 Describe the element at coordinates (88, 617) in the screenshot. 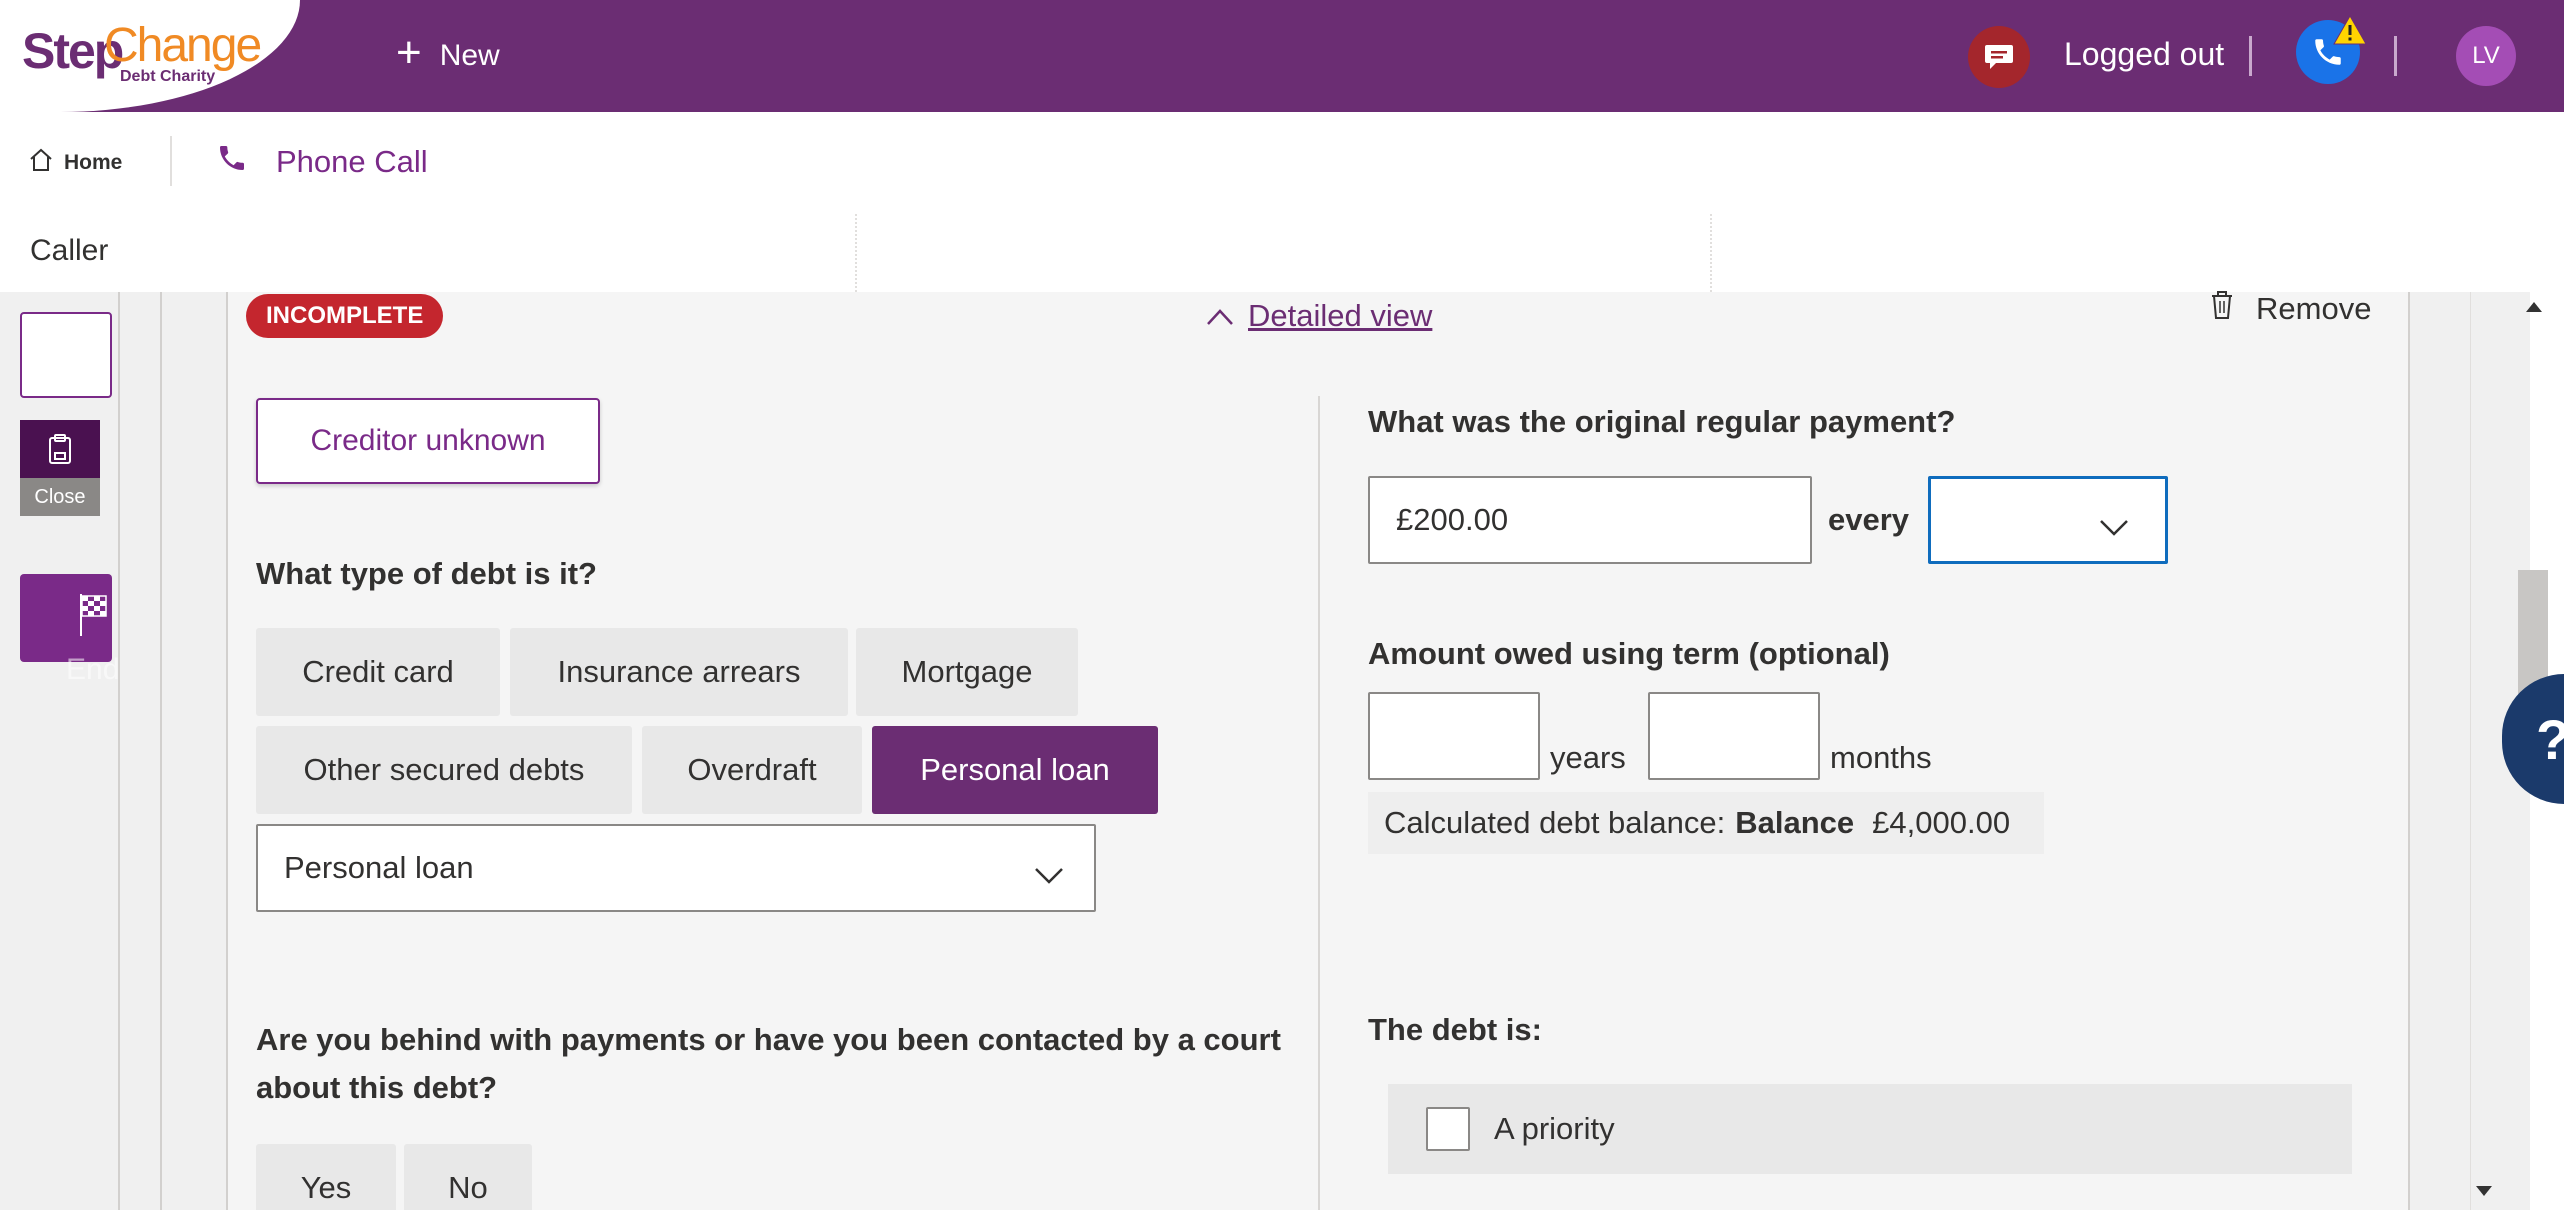

I see `flag-icon` at that location.